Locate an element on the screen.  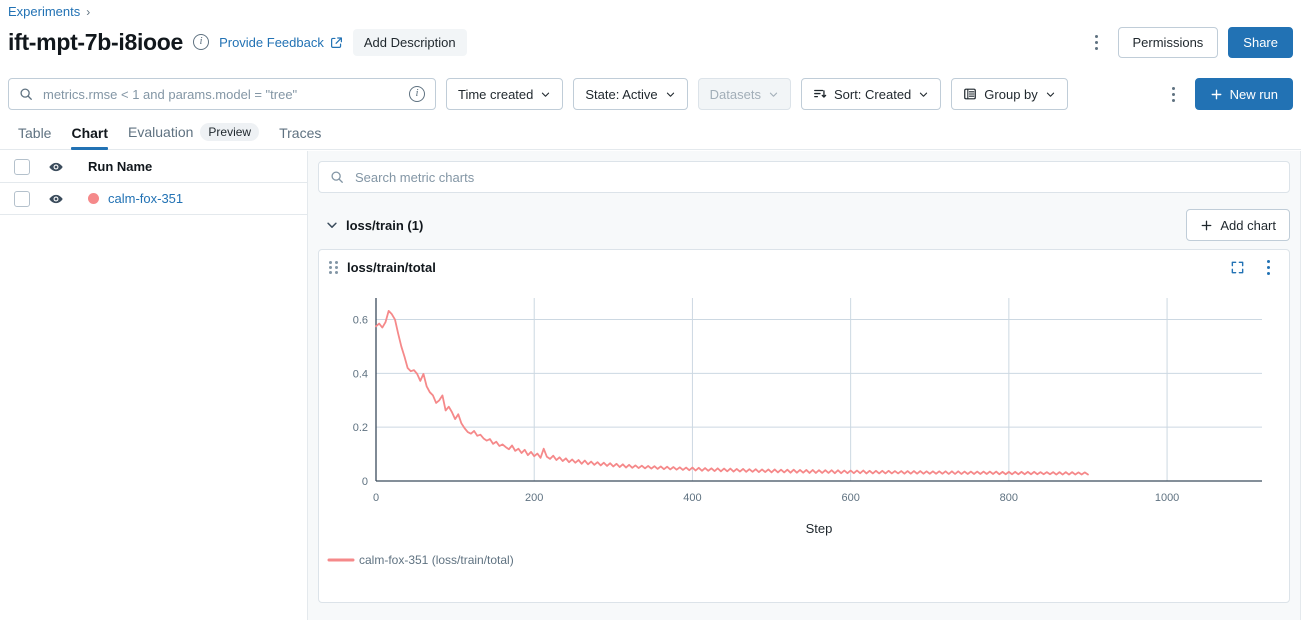
run-color-swatch is located at coordinates (93, 198).